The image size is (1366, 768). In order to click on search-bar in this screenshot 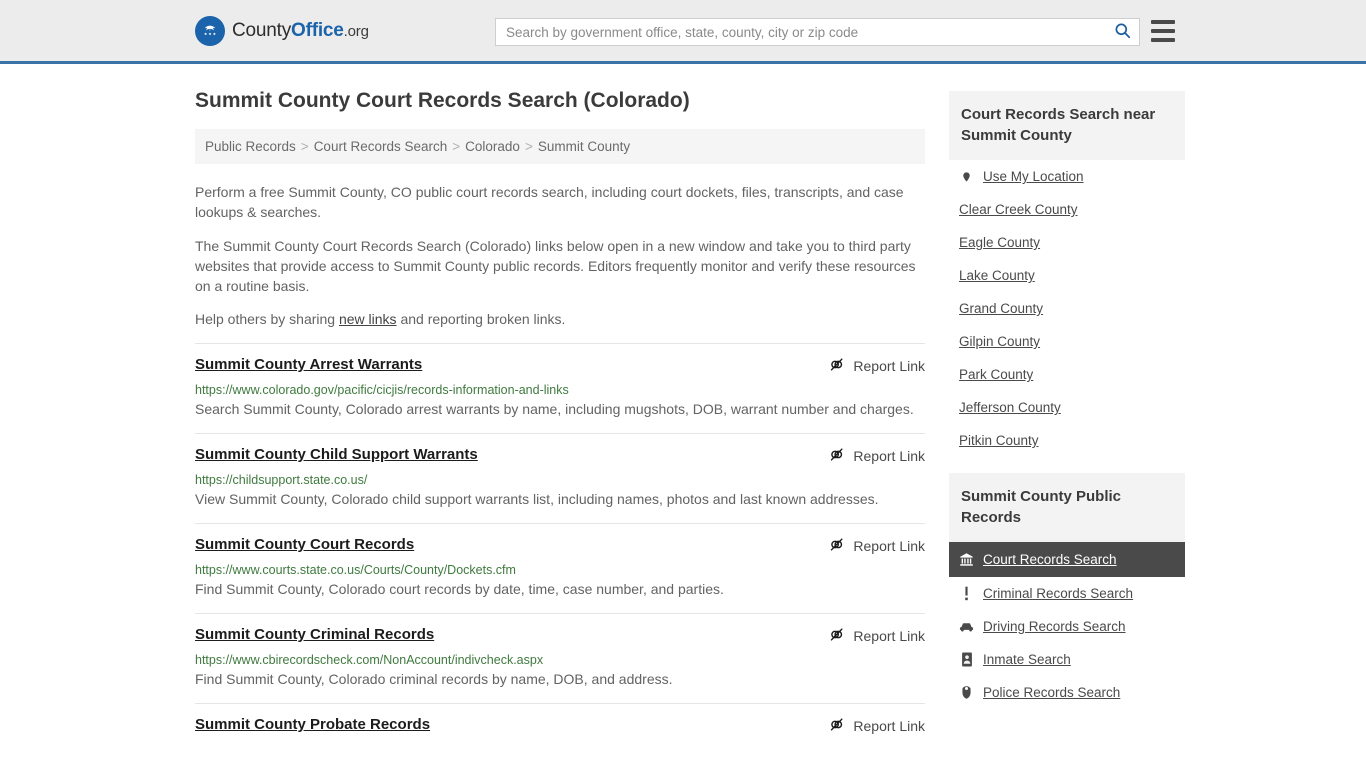, I will do `click(817, 32)`.